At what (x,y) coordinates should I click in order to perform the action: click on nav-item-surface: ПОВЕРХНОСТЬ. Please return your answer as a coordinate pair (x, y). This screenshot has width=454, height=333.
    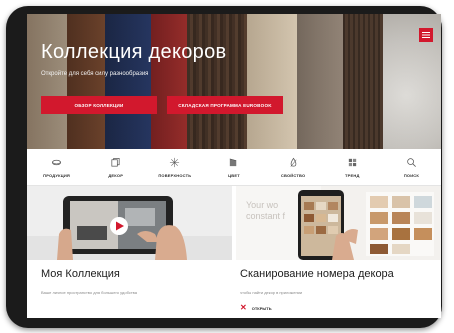
    Looking at the image, I should click on (174, 167).